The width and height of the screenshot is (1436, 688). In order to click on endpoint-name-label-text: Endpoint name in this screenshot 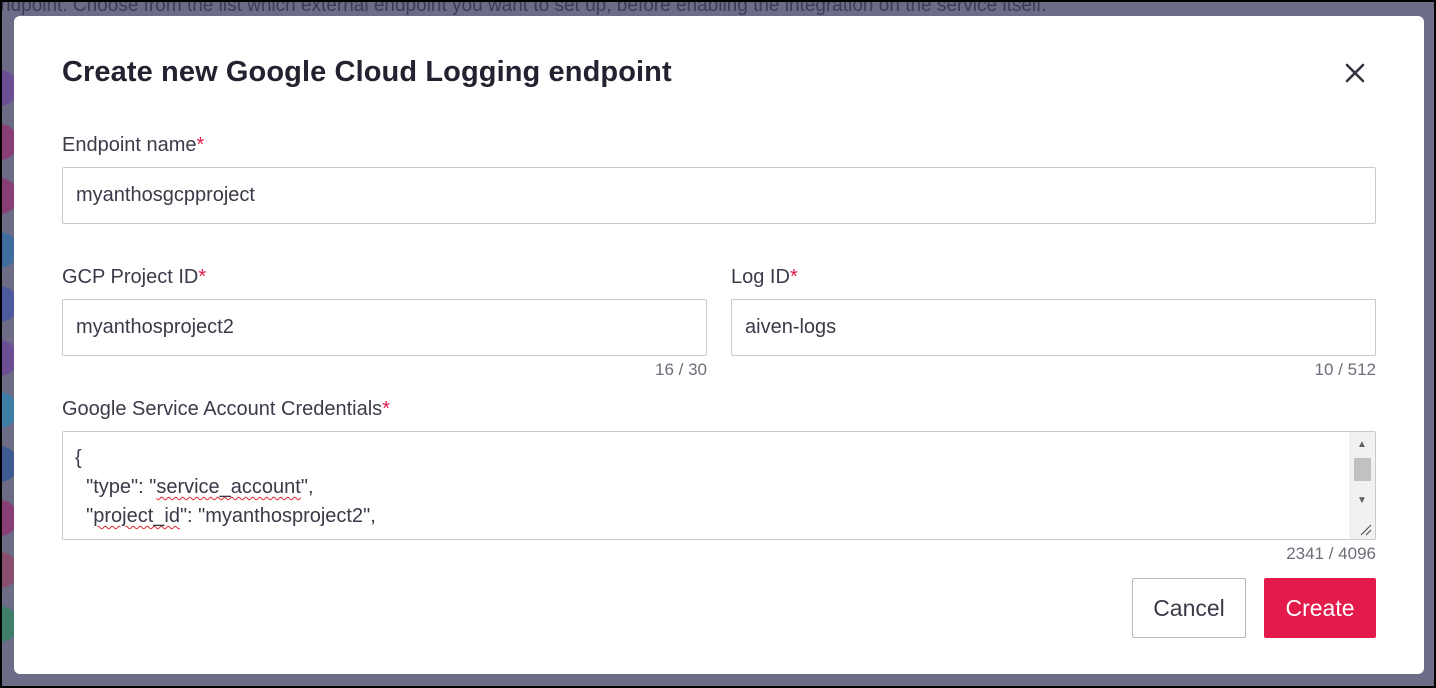, I will do `click(129, 145)`.